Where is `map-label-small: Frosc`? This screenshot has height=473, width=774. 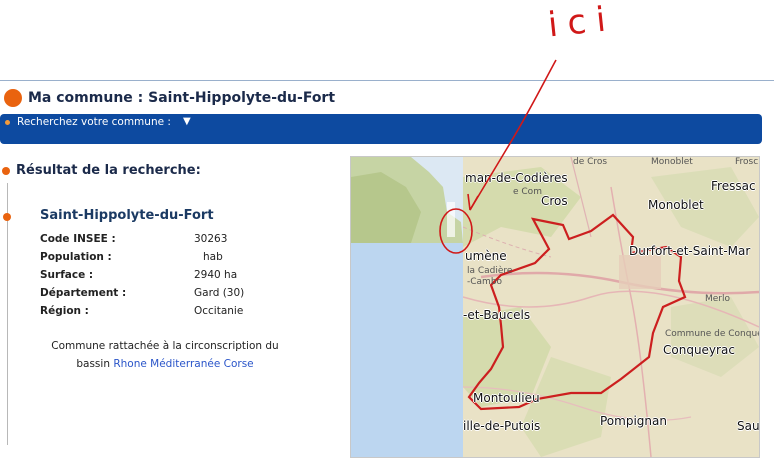 map-label-small: Frosc is located at coordinates (747, 162).